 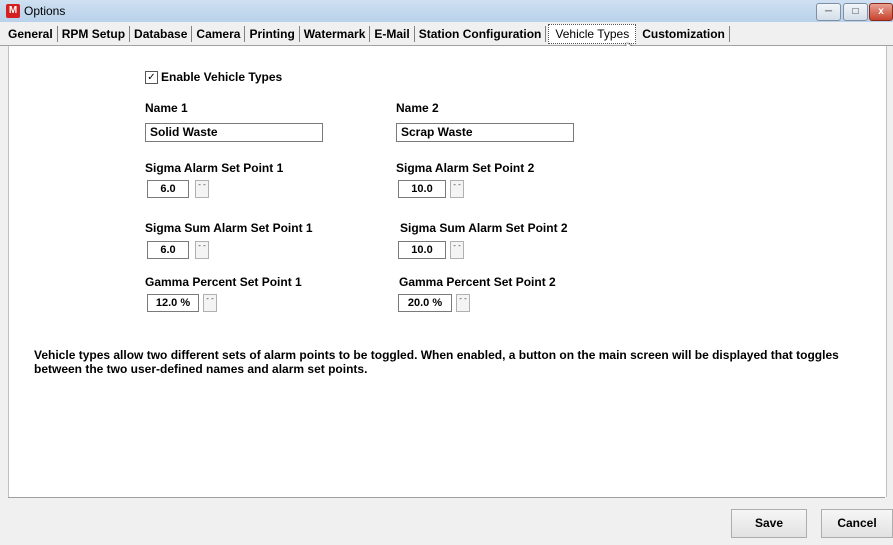 I want to click on sigma1-spinner: - -, so click(x=202, y=189).